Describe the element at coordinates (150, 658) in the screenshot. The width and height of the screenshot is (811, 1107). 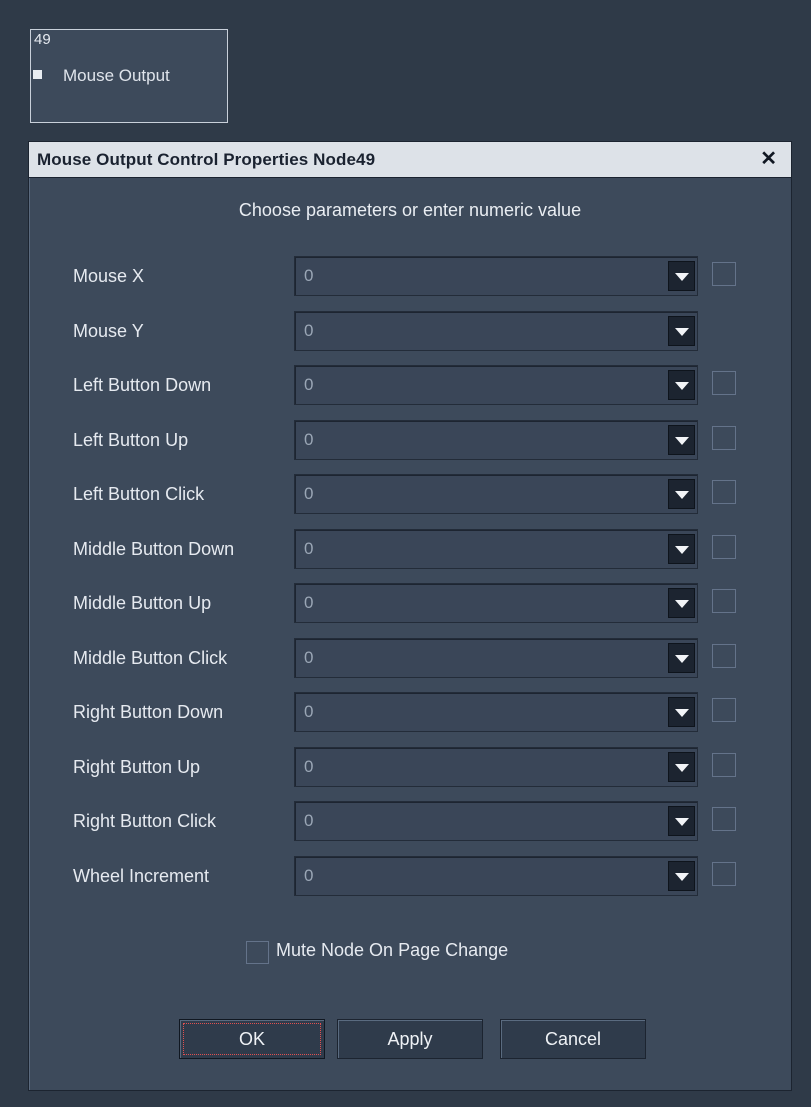
I see `parameter-label: Middle Button Click` at that location.